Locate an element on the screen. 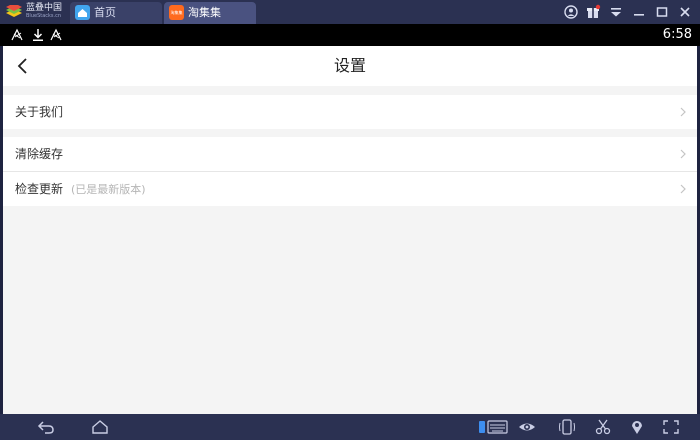 This screenshot has width=700, height=440. settings-row-check-update: 检查更新 (已是最新版本) is located at coordinates (350, 189).